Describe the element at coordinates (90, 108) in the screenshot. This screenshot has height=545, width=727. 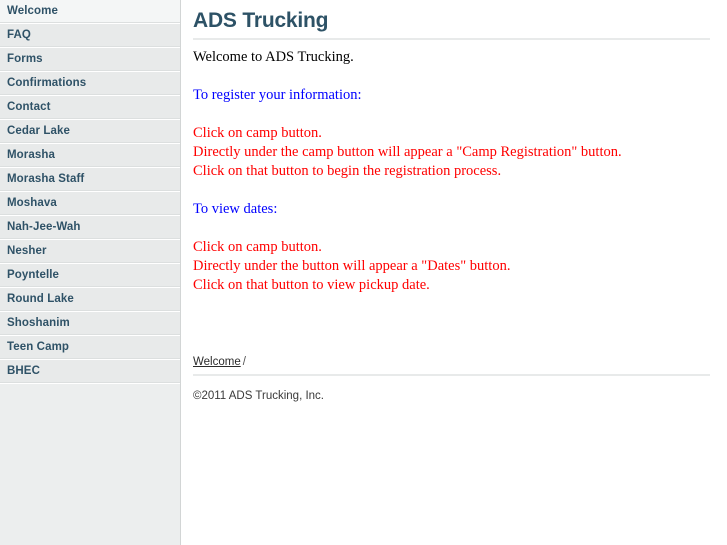
I see `sidebar-item-contact: Contact` at that location.